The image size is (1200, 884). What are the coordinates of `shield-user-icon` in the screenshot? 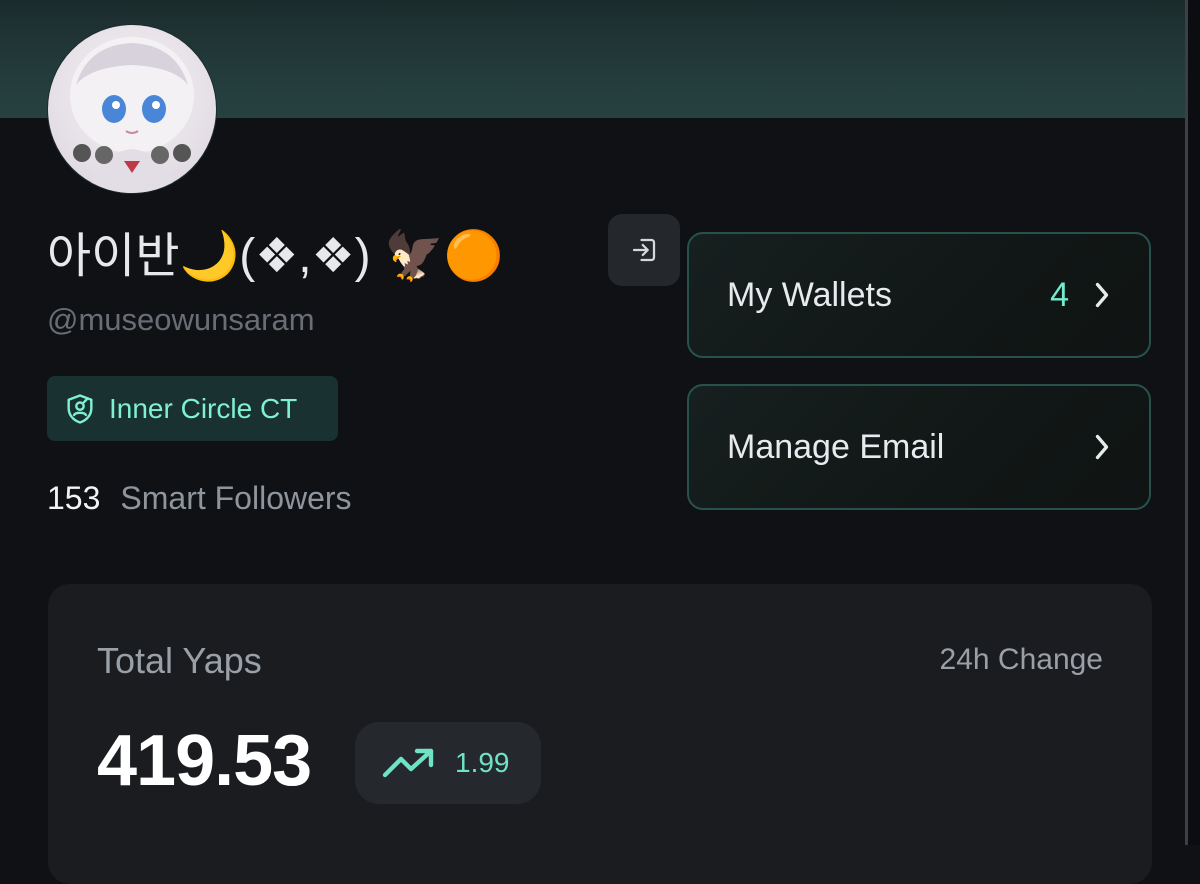 It's located at (80, 408).